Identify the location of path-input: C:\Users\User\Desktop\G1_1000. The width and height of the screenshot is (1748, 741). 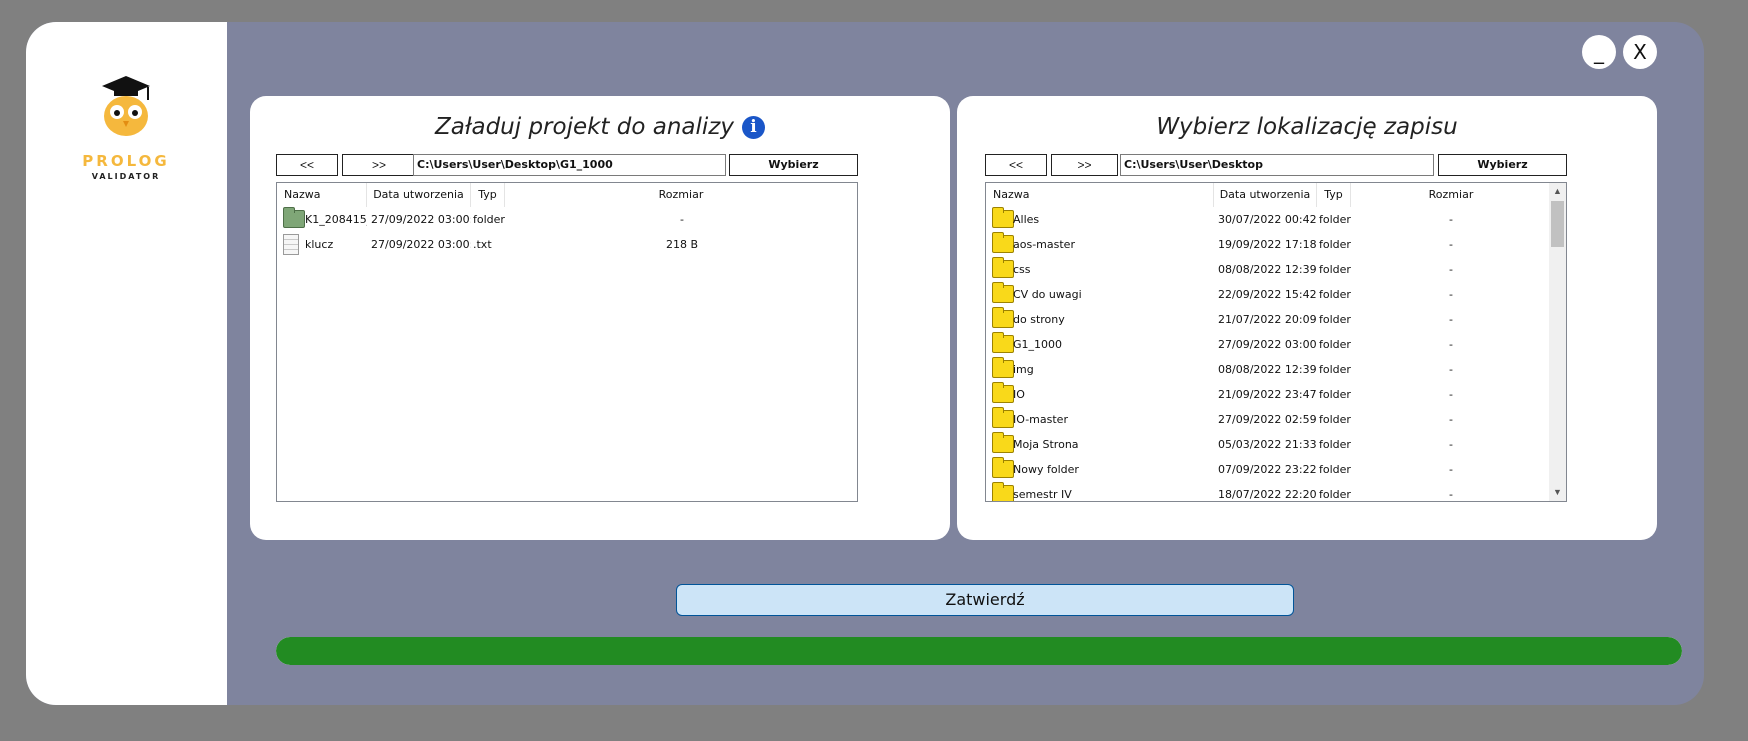
(569, 165).